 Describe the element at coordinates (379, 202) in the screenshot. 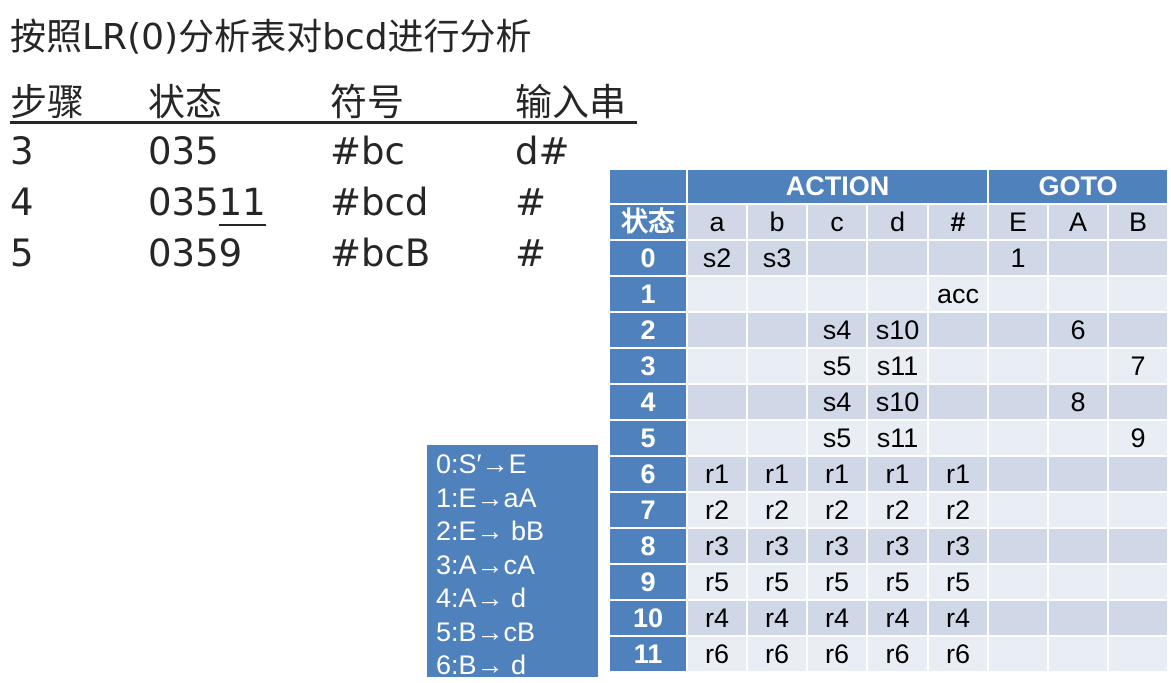

I see `symbol-stack: #bcd` at that location.